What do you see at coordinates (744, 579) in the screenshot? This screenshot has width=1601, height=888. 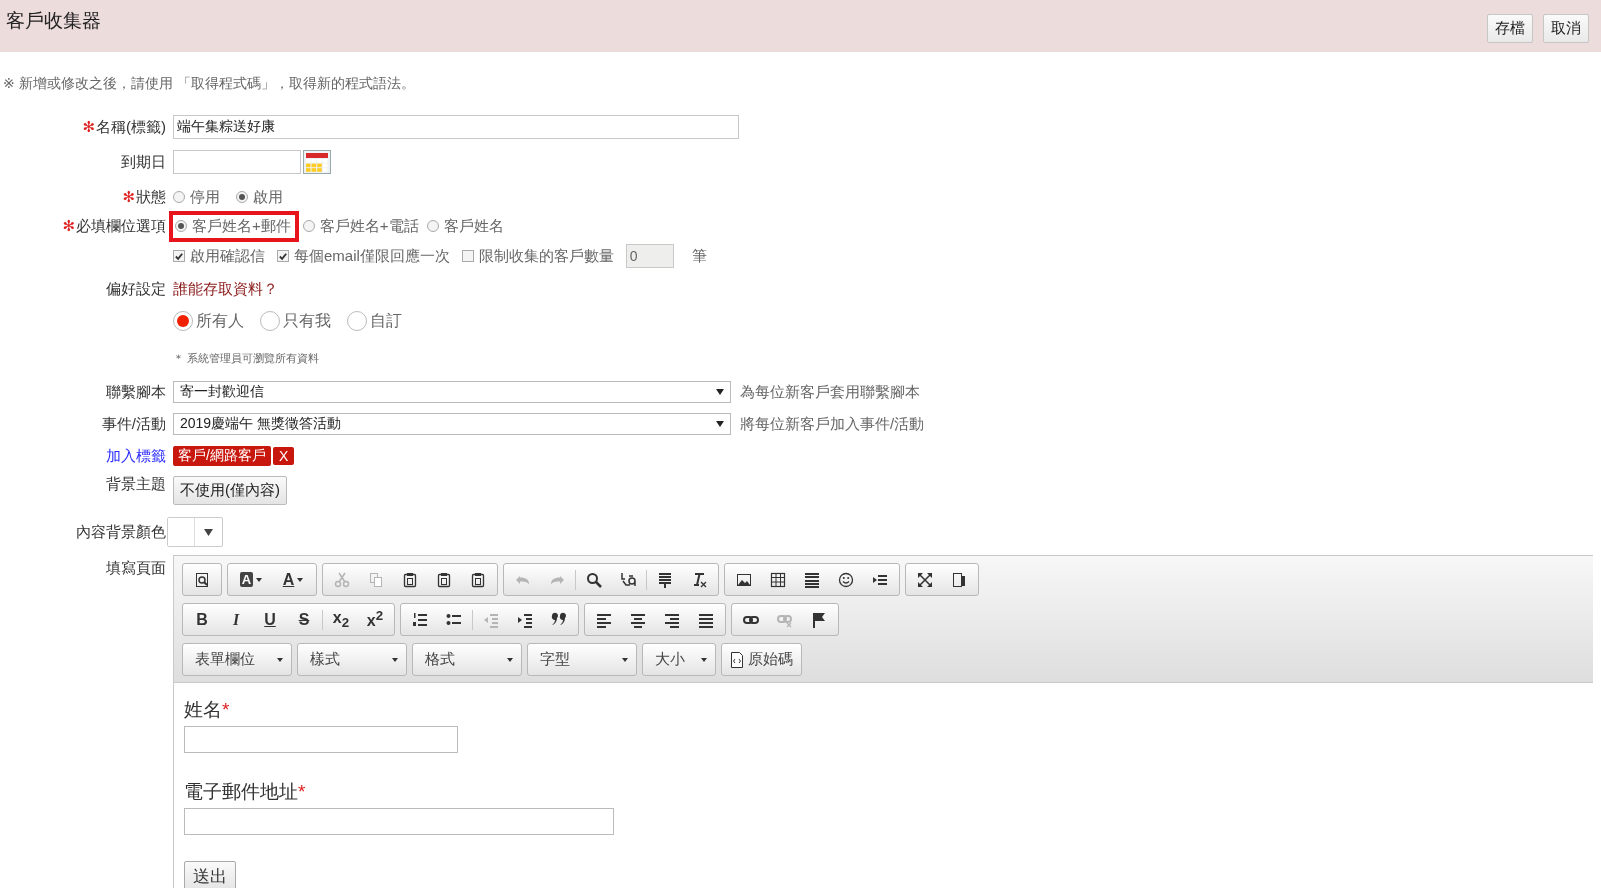 I see `image-icon` at bounding box center [744, 579].